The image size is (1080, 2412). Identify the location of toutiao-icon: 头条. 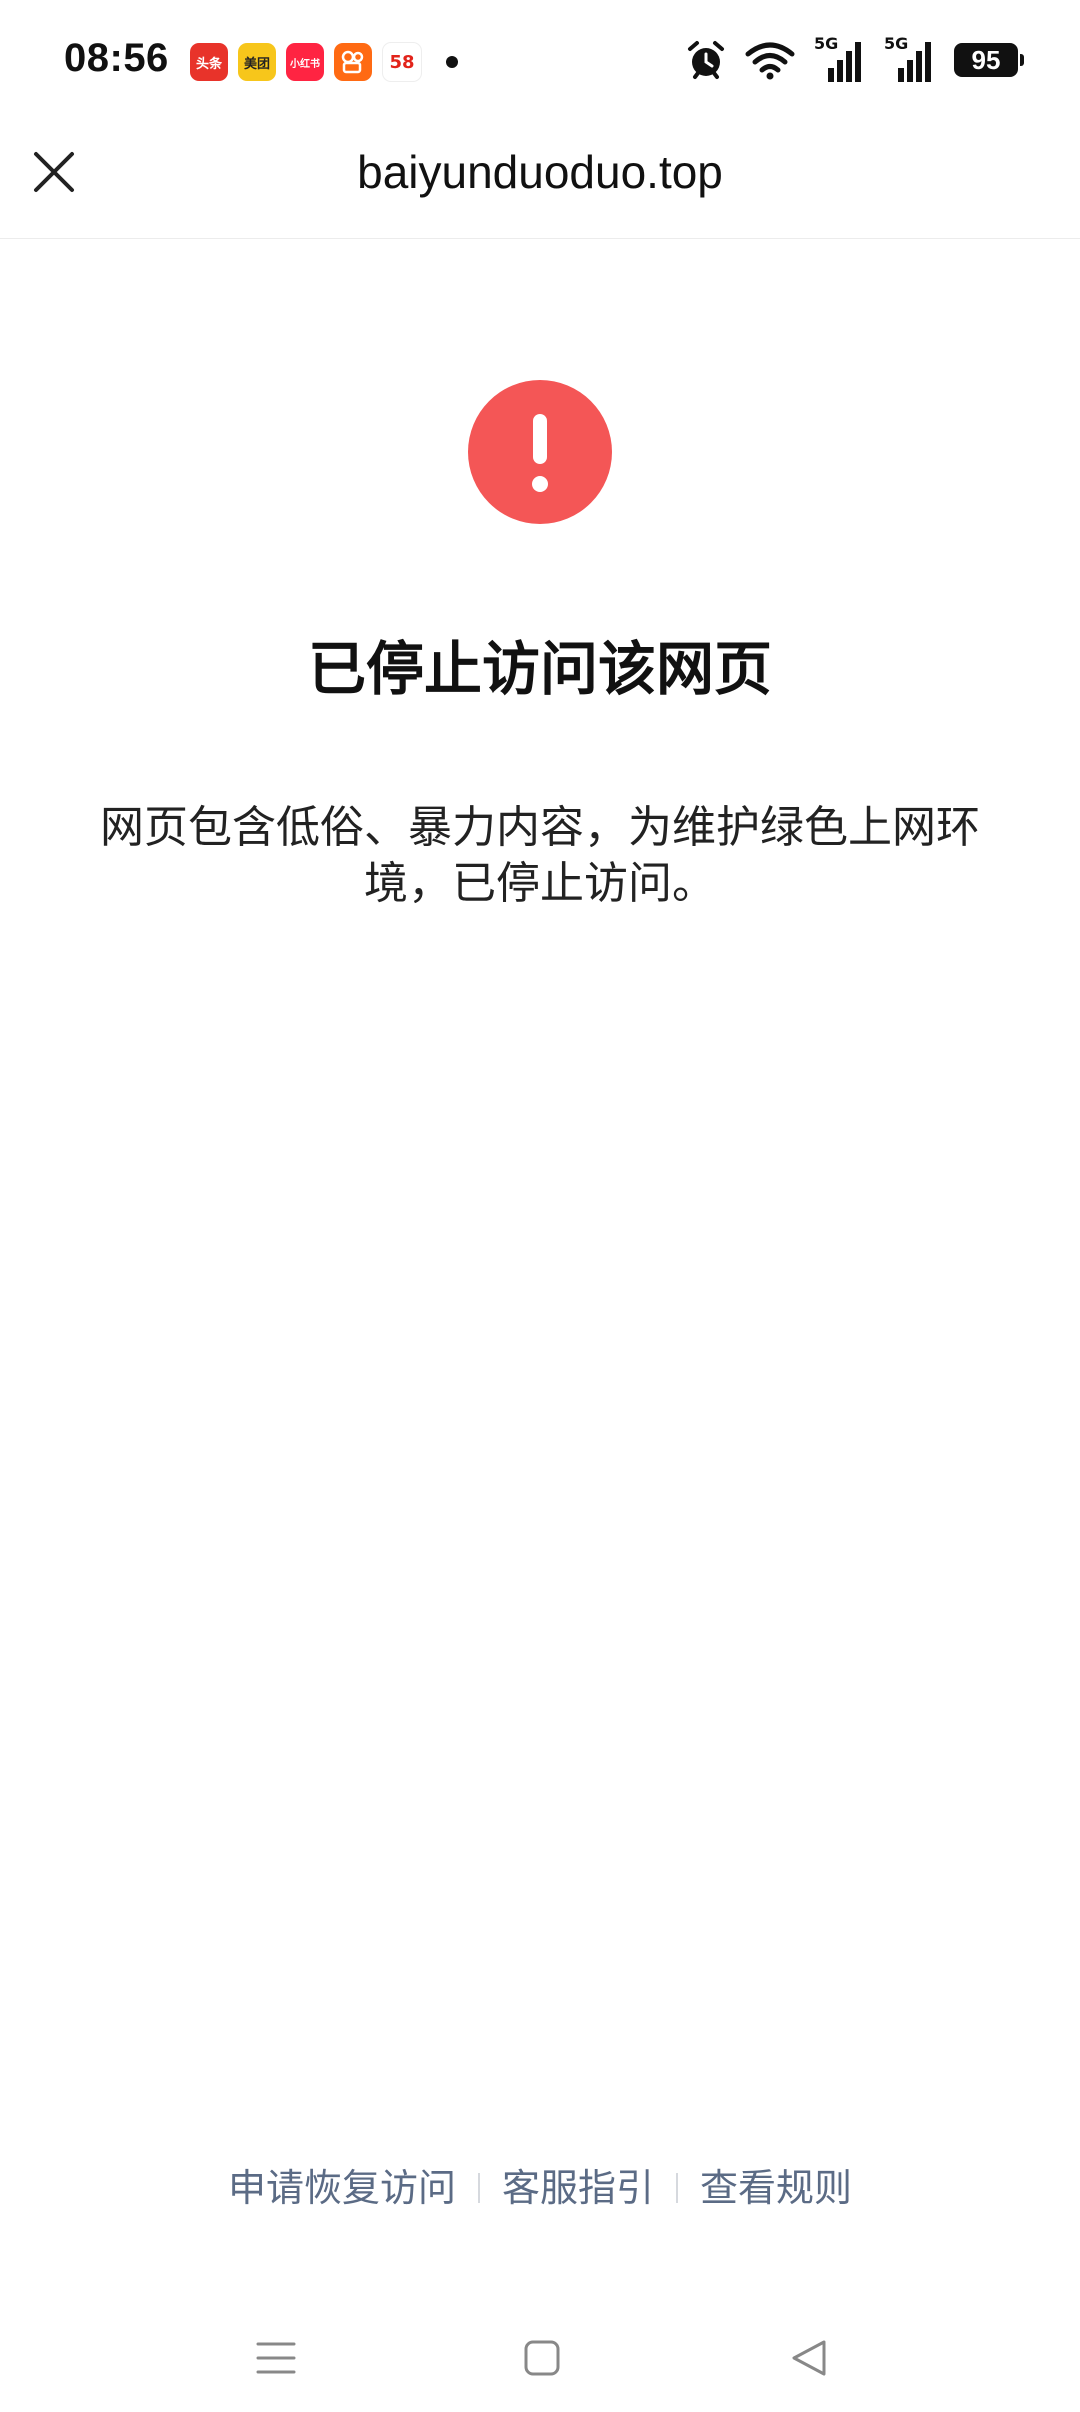
(209, 62).